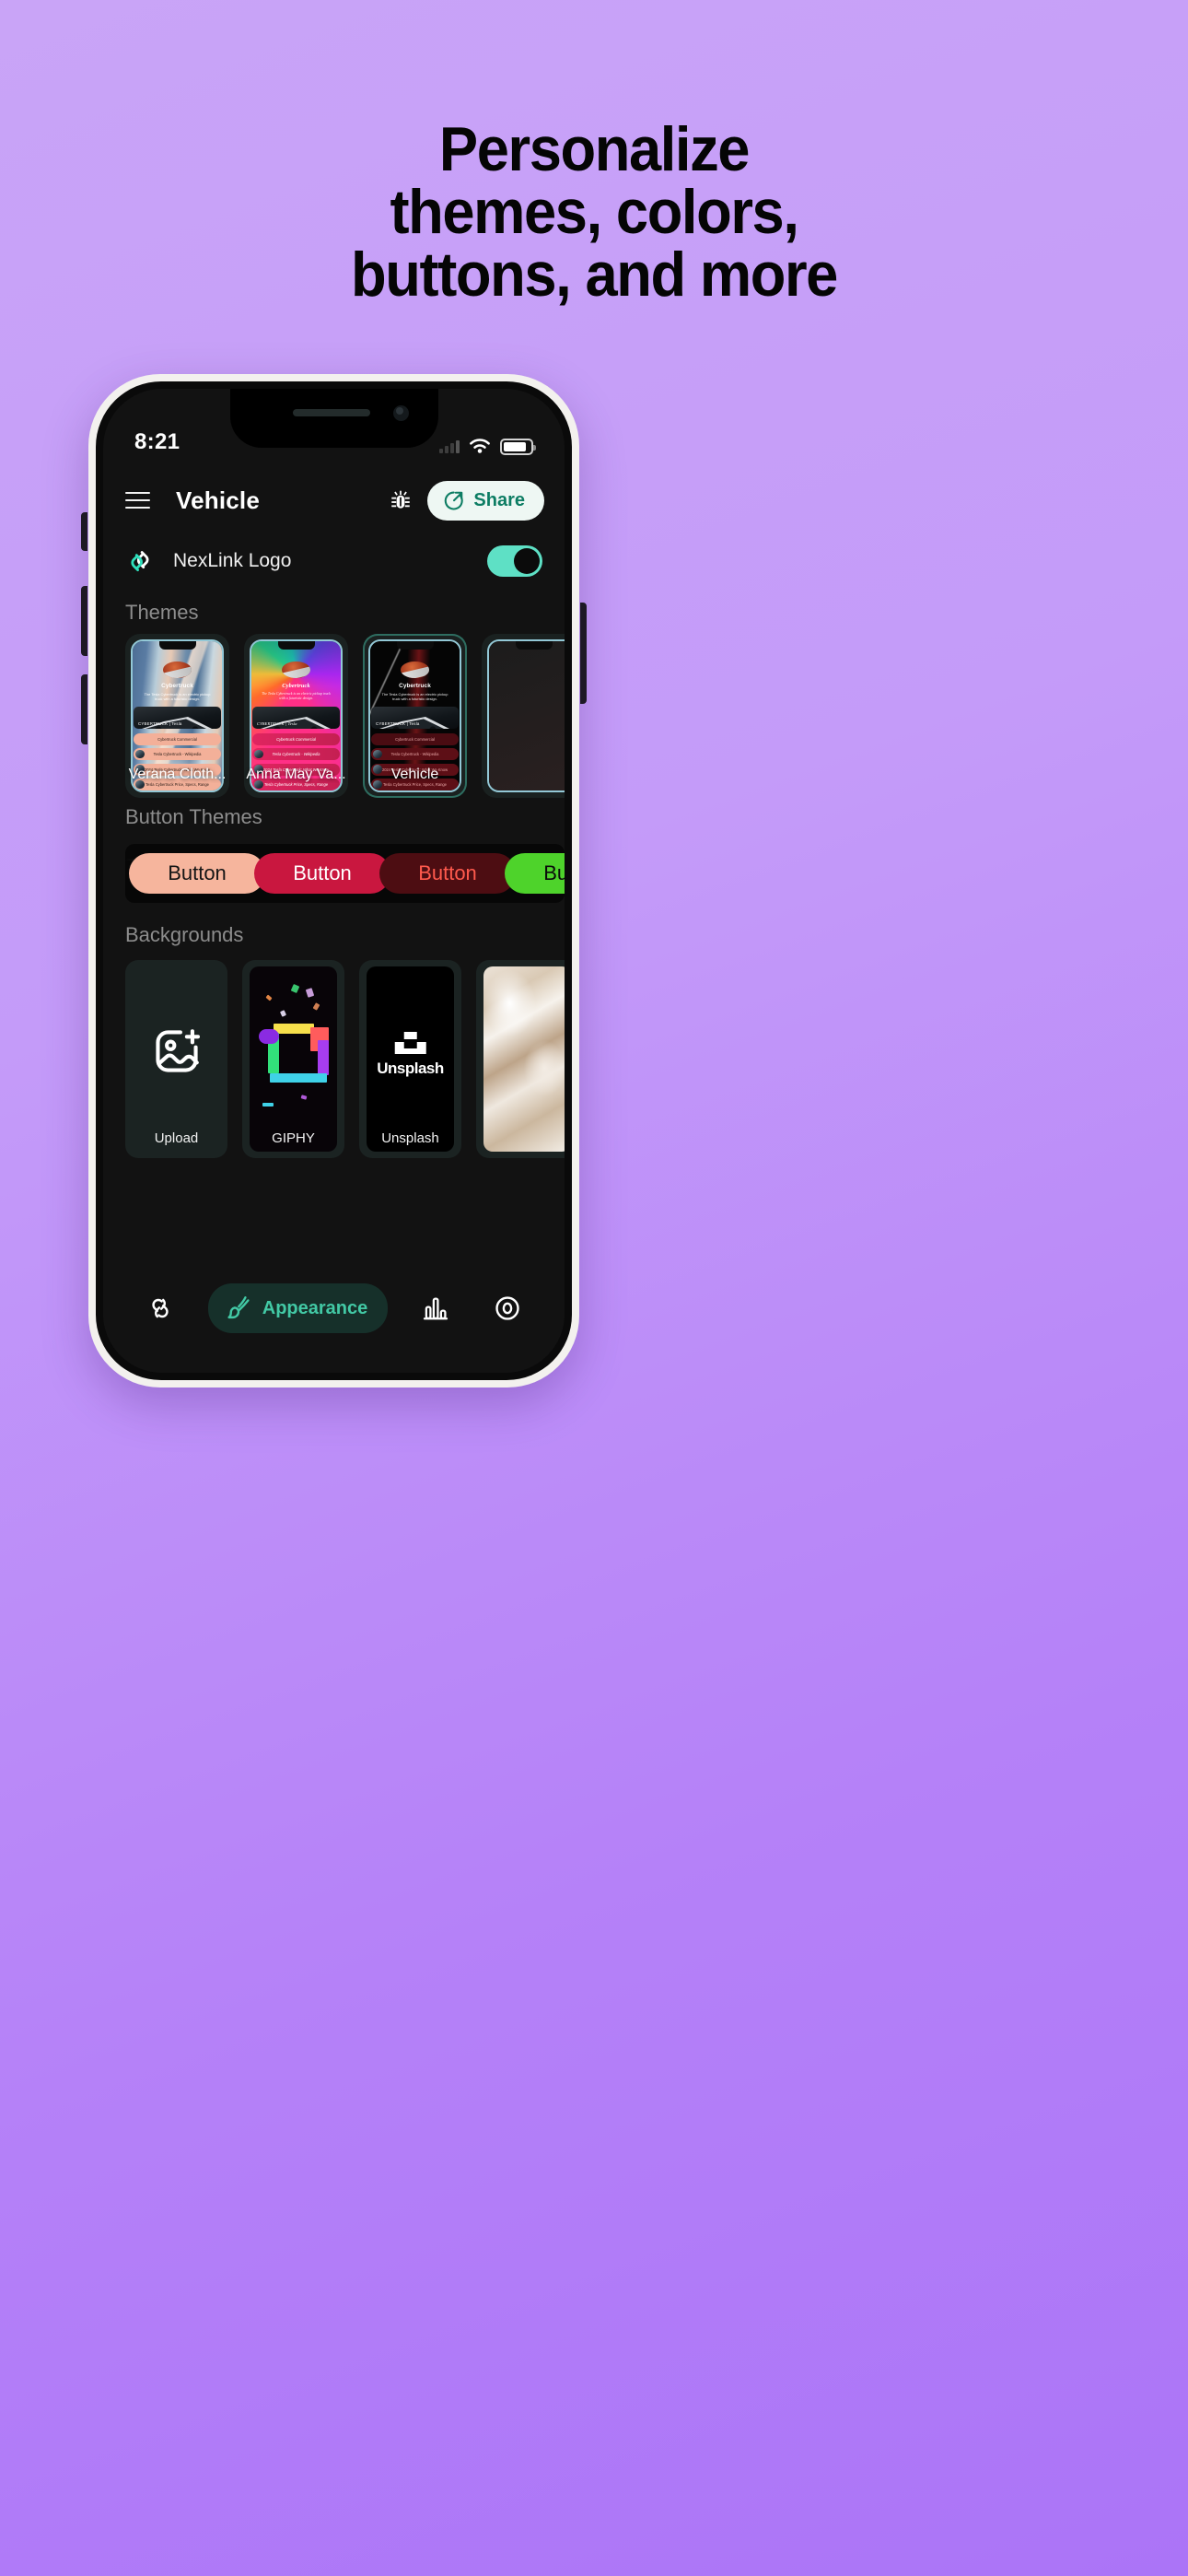 This screenshot has width=1188, height=2576. I want to click on status-bar: 8:21, so click(334, 429).